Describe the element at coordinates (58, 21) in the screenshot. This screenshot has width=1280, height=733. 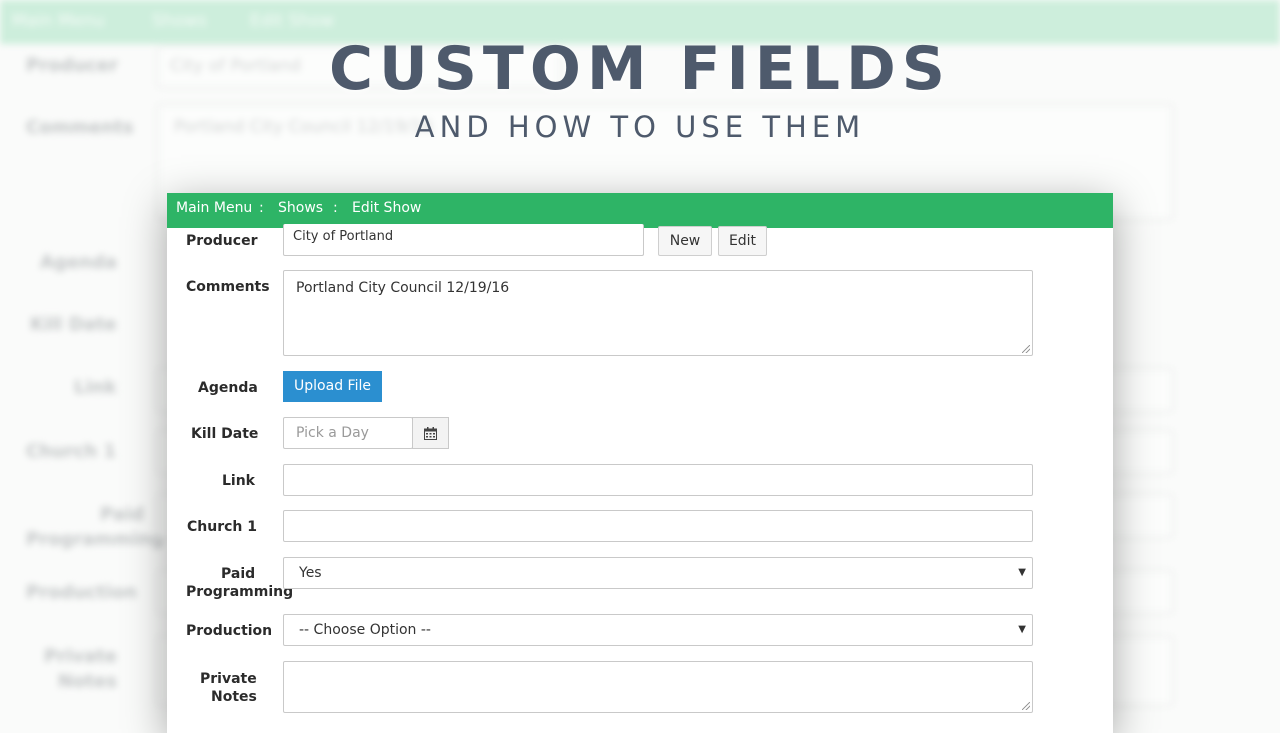
I see `bg-crumb-main: Main Menu` at that location.